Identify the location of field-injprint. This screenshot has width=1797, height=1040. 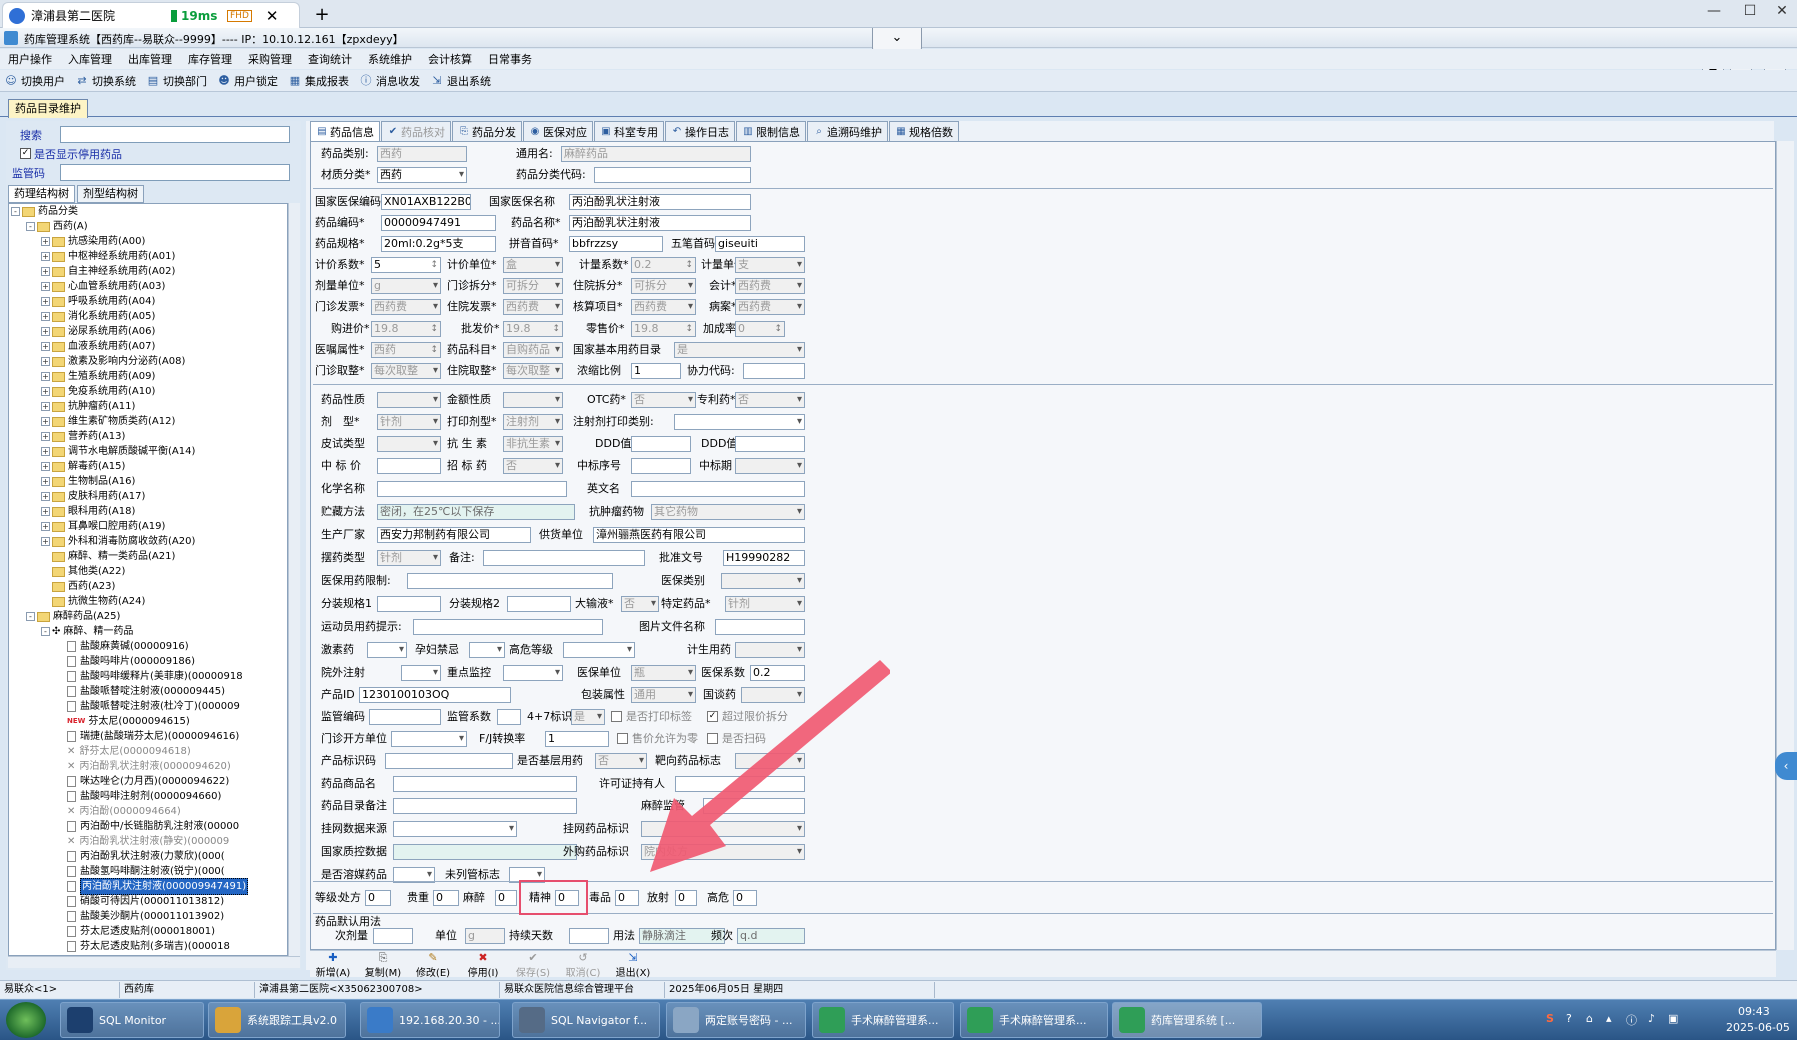
(739, 422).